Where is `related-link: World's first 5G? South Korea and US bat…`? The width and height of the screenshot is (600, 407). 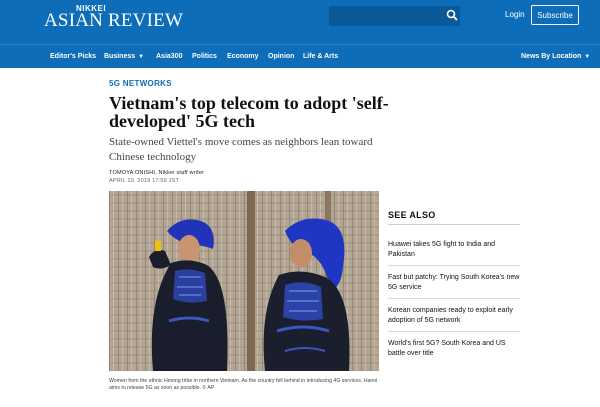
related-link: World's first 5G? South Korea and US bat… is located at coordinates (454, 348).